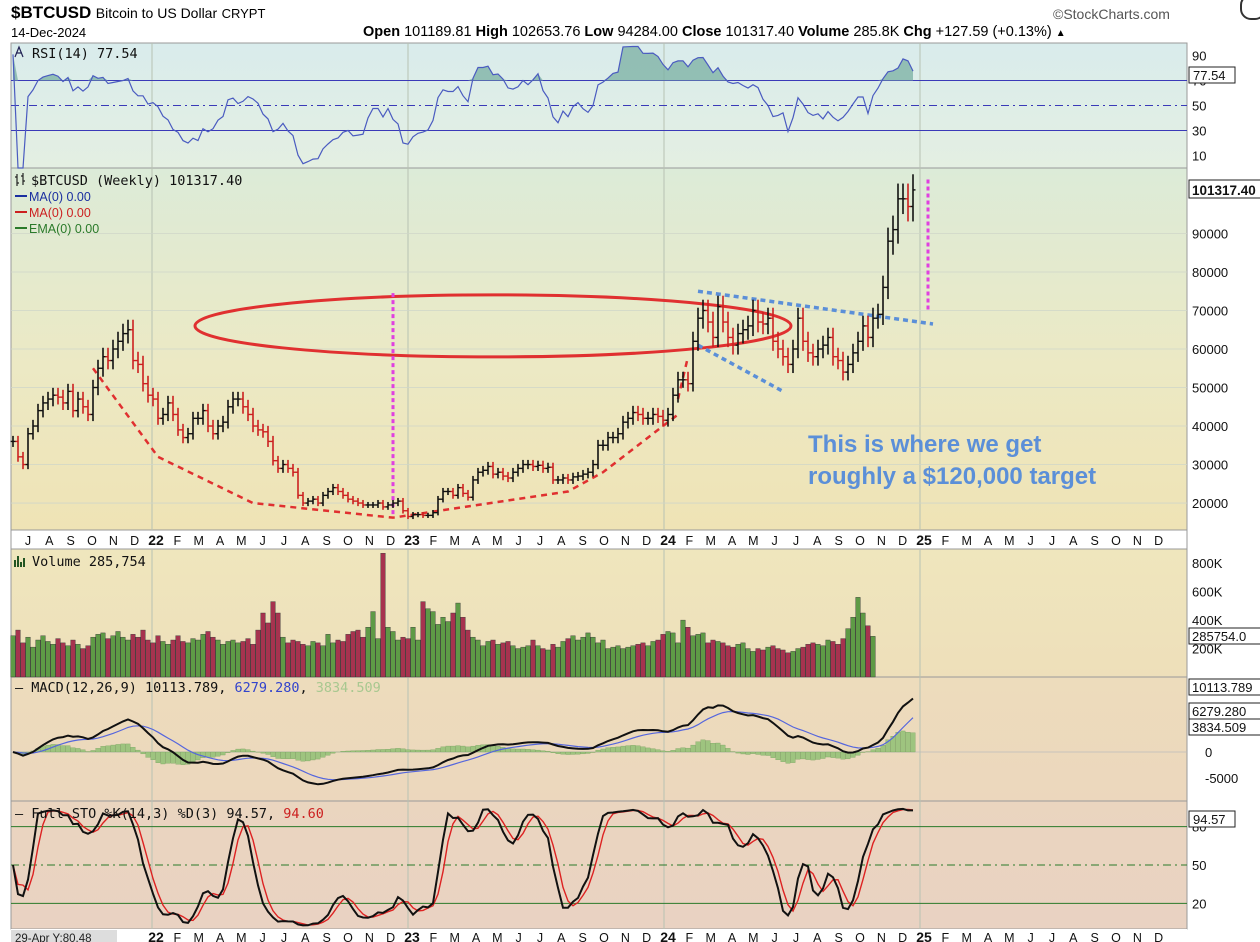  What do you see at coordinates (1116, 541) in the screenshot?
I see `x-tick: O` at bounding box center [1116, 541].